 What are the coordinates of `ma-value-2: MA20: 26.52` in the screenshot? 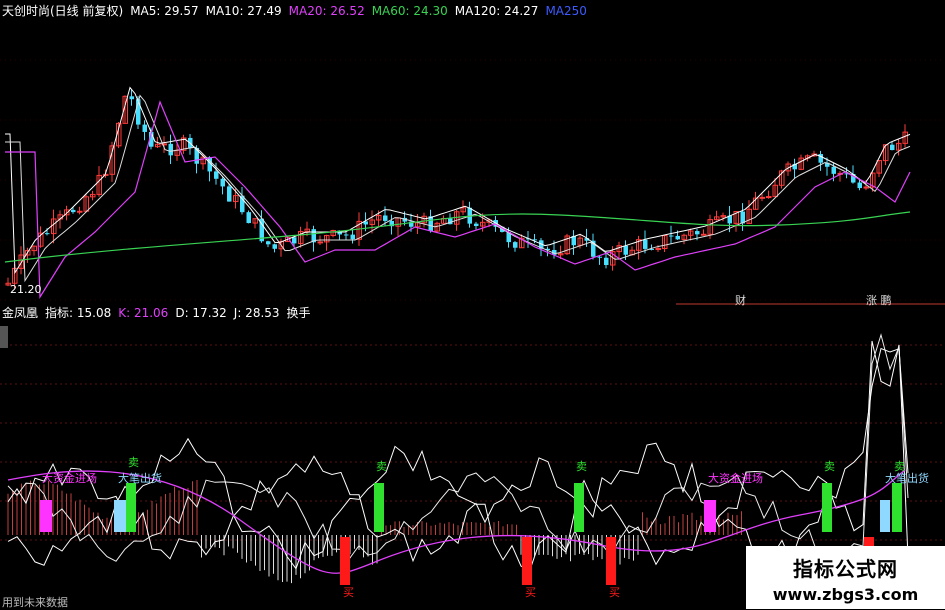 It's located at (326, 11).